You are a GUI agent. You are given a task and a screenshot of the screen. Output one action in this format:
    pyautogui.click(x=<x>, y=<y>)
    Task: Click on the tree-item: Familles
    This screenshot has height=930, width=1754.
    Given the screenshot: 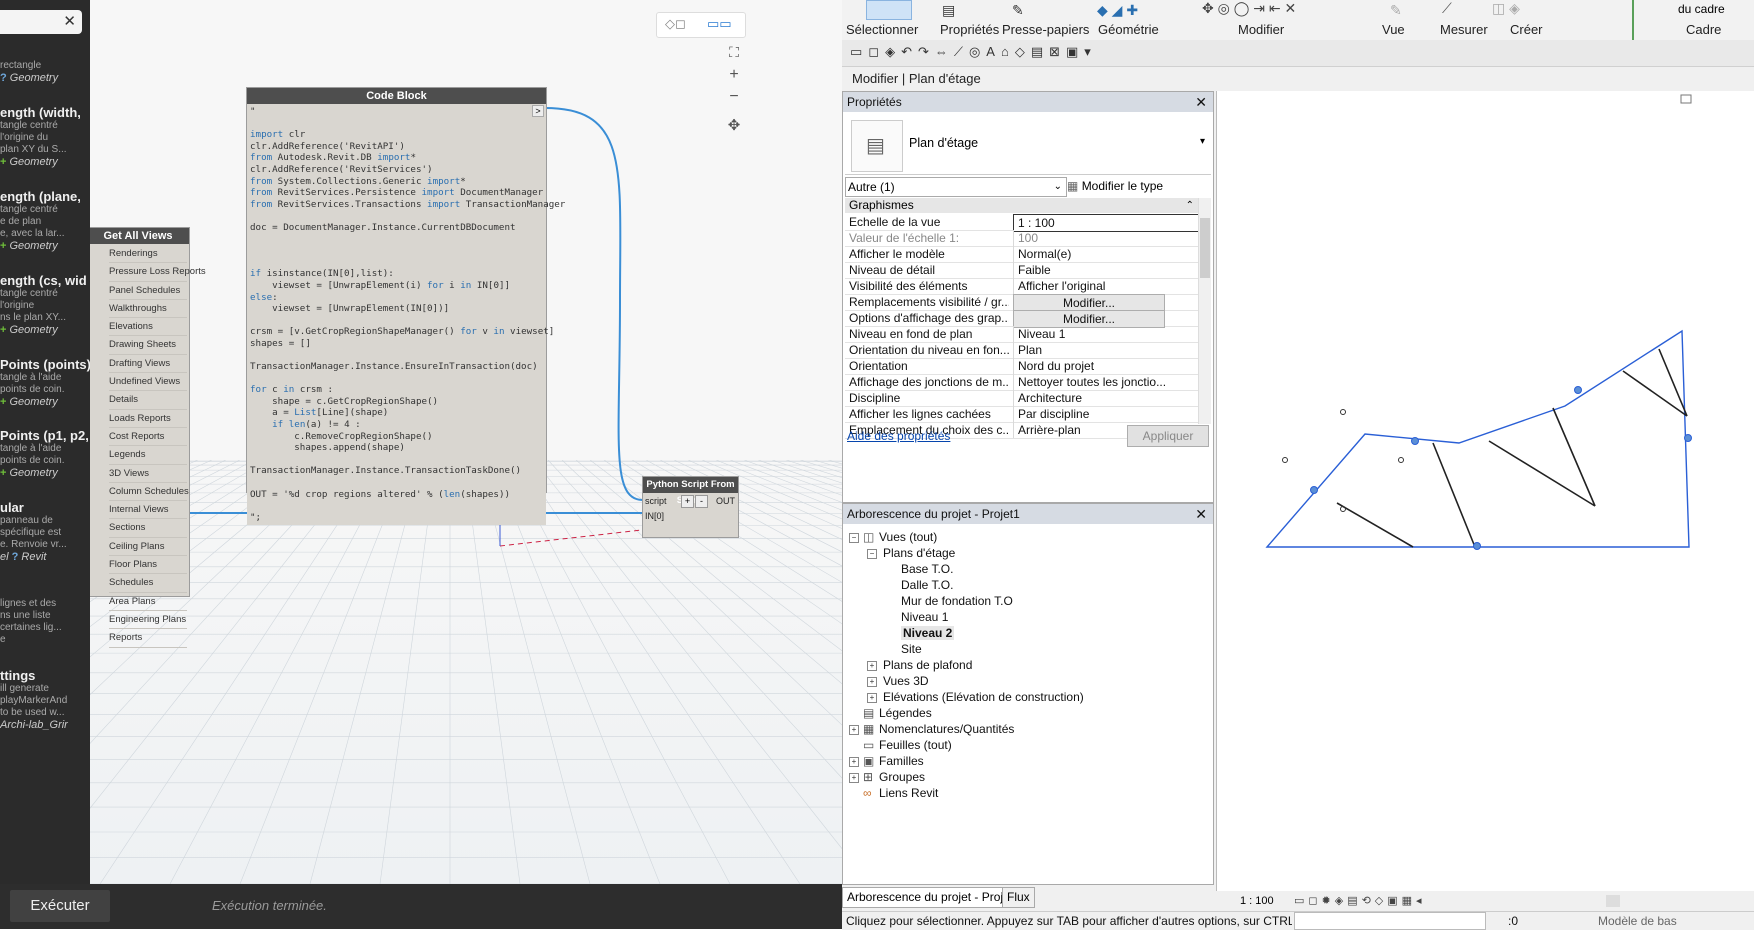 What is the action you would take?
    pyautogui.click(x=901, y=761)
    